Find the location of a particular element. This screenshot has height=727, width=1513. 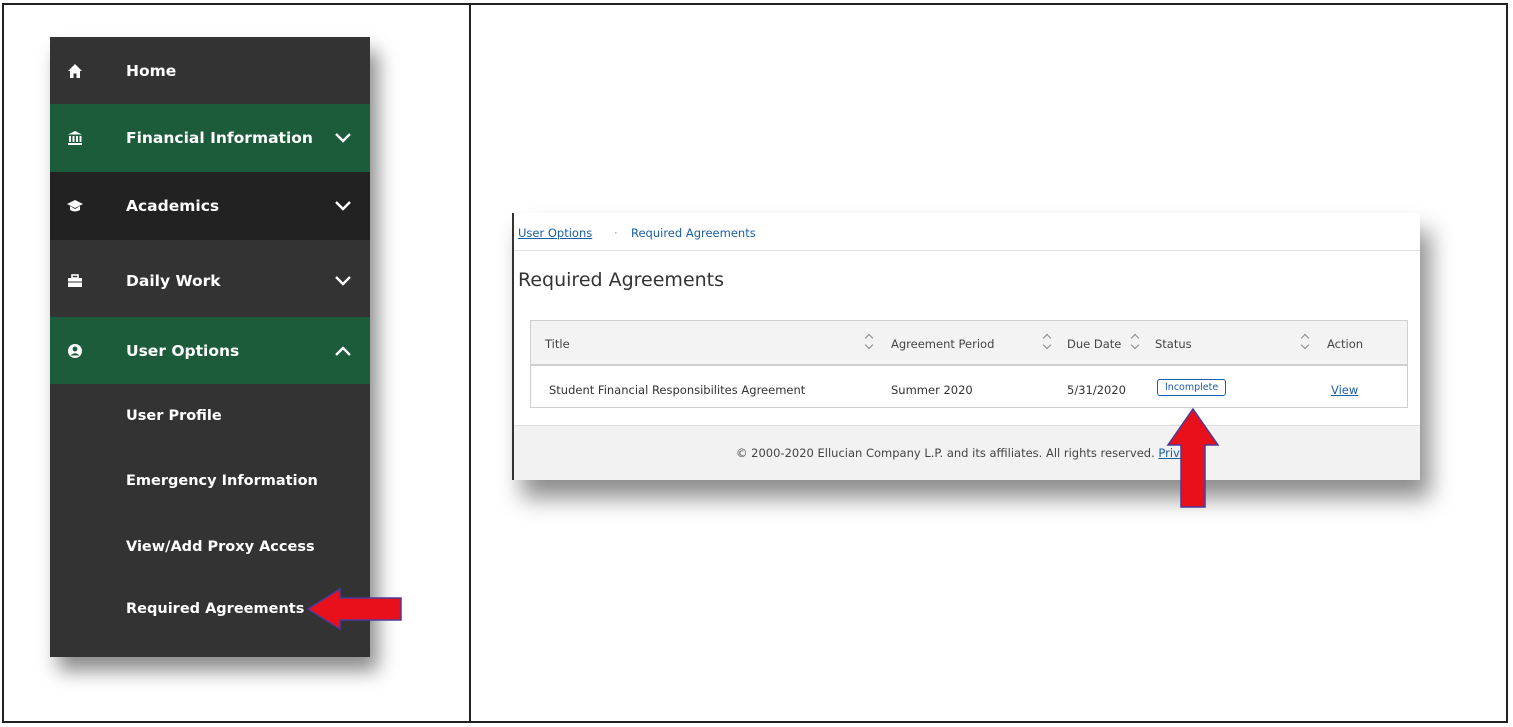

column-header-agreement-period: Agreement Period is located at coordinates (942, 344).